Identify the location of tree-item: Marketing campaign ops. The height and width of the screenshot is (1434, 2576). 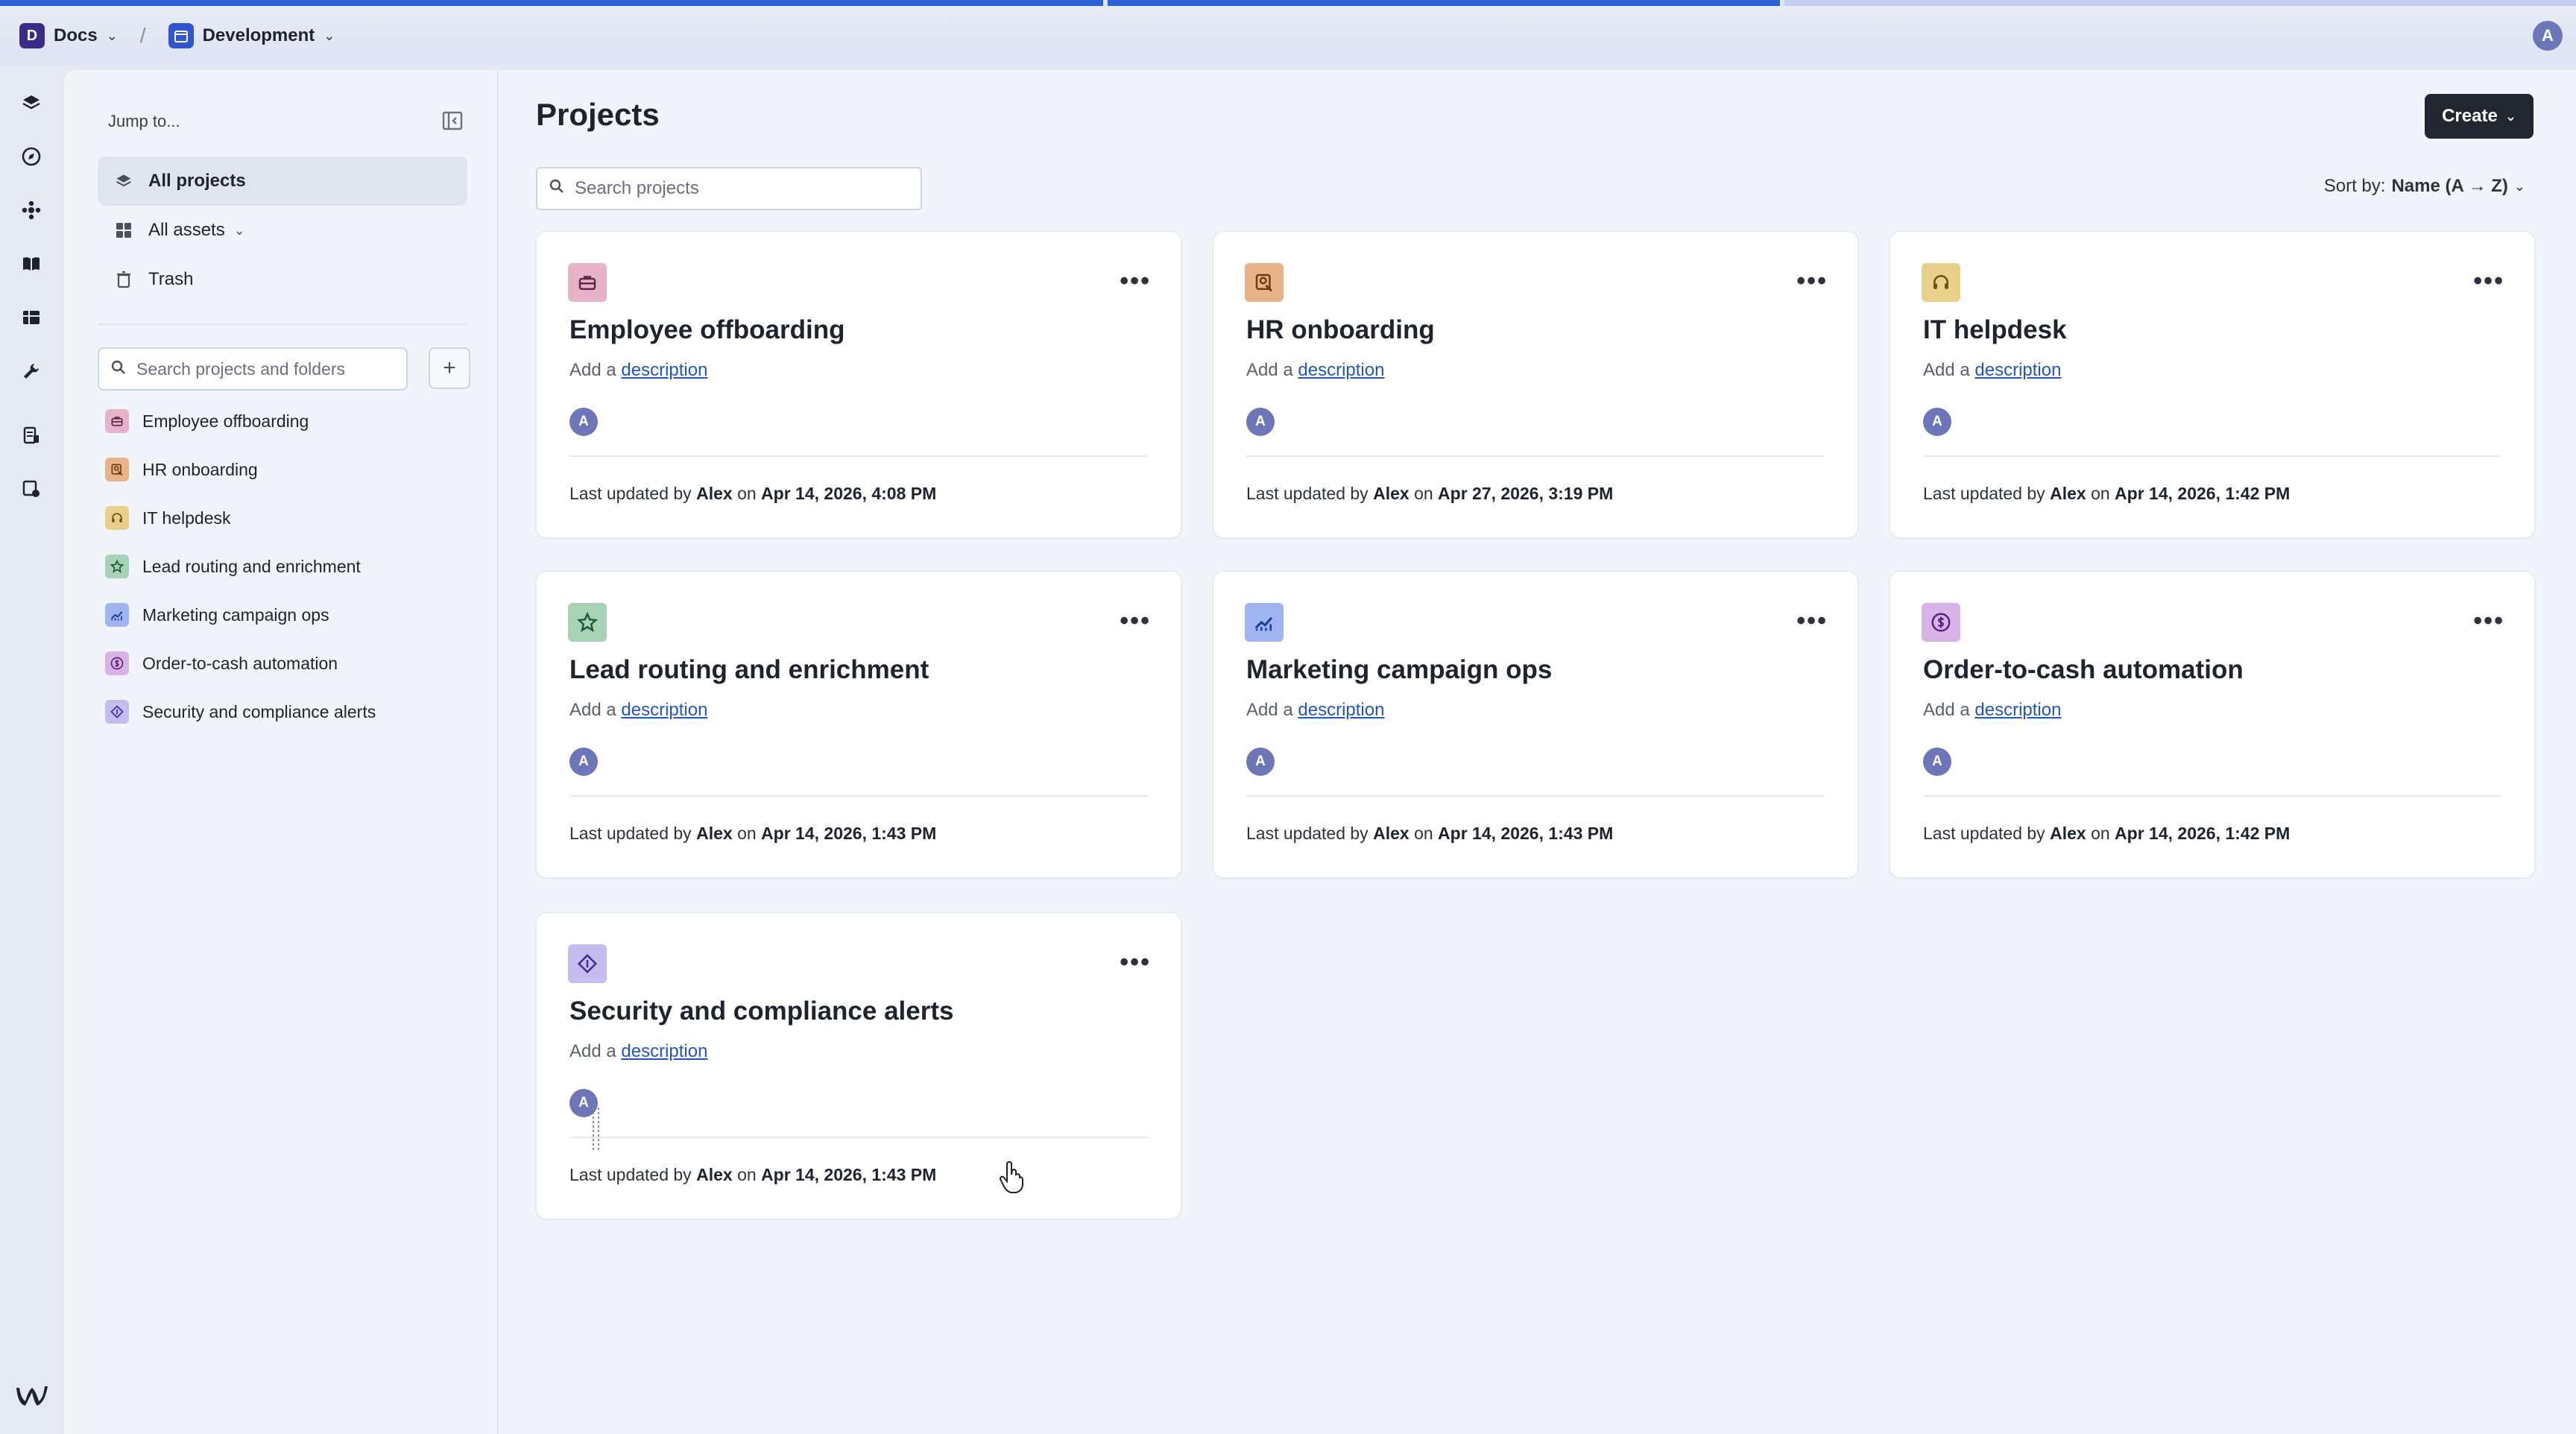
(217, 615).